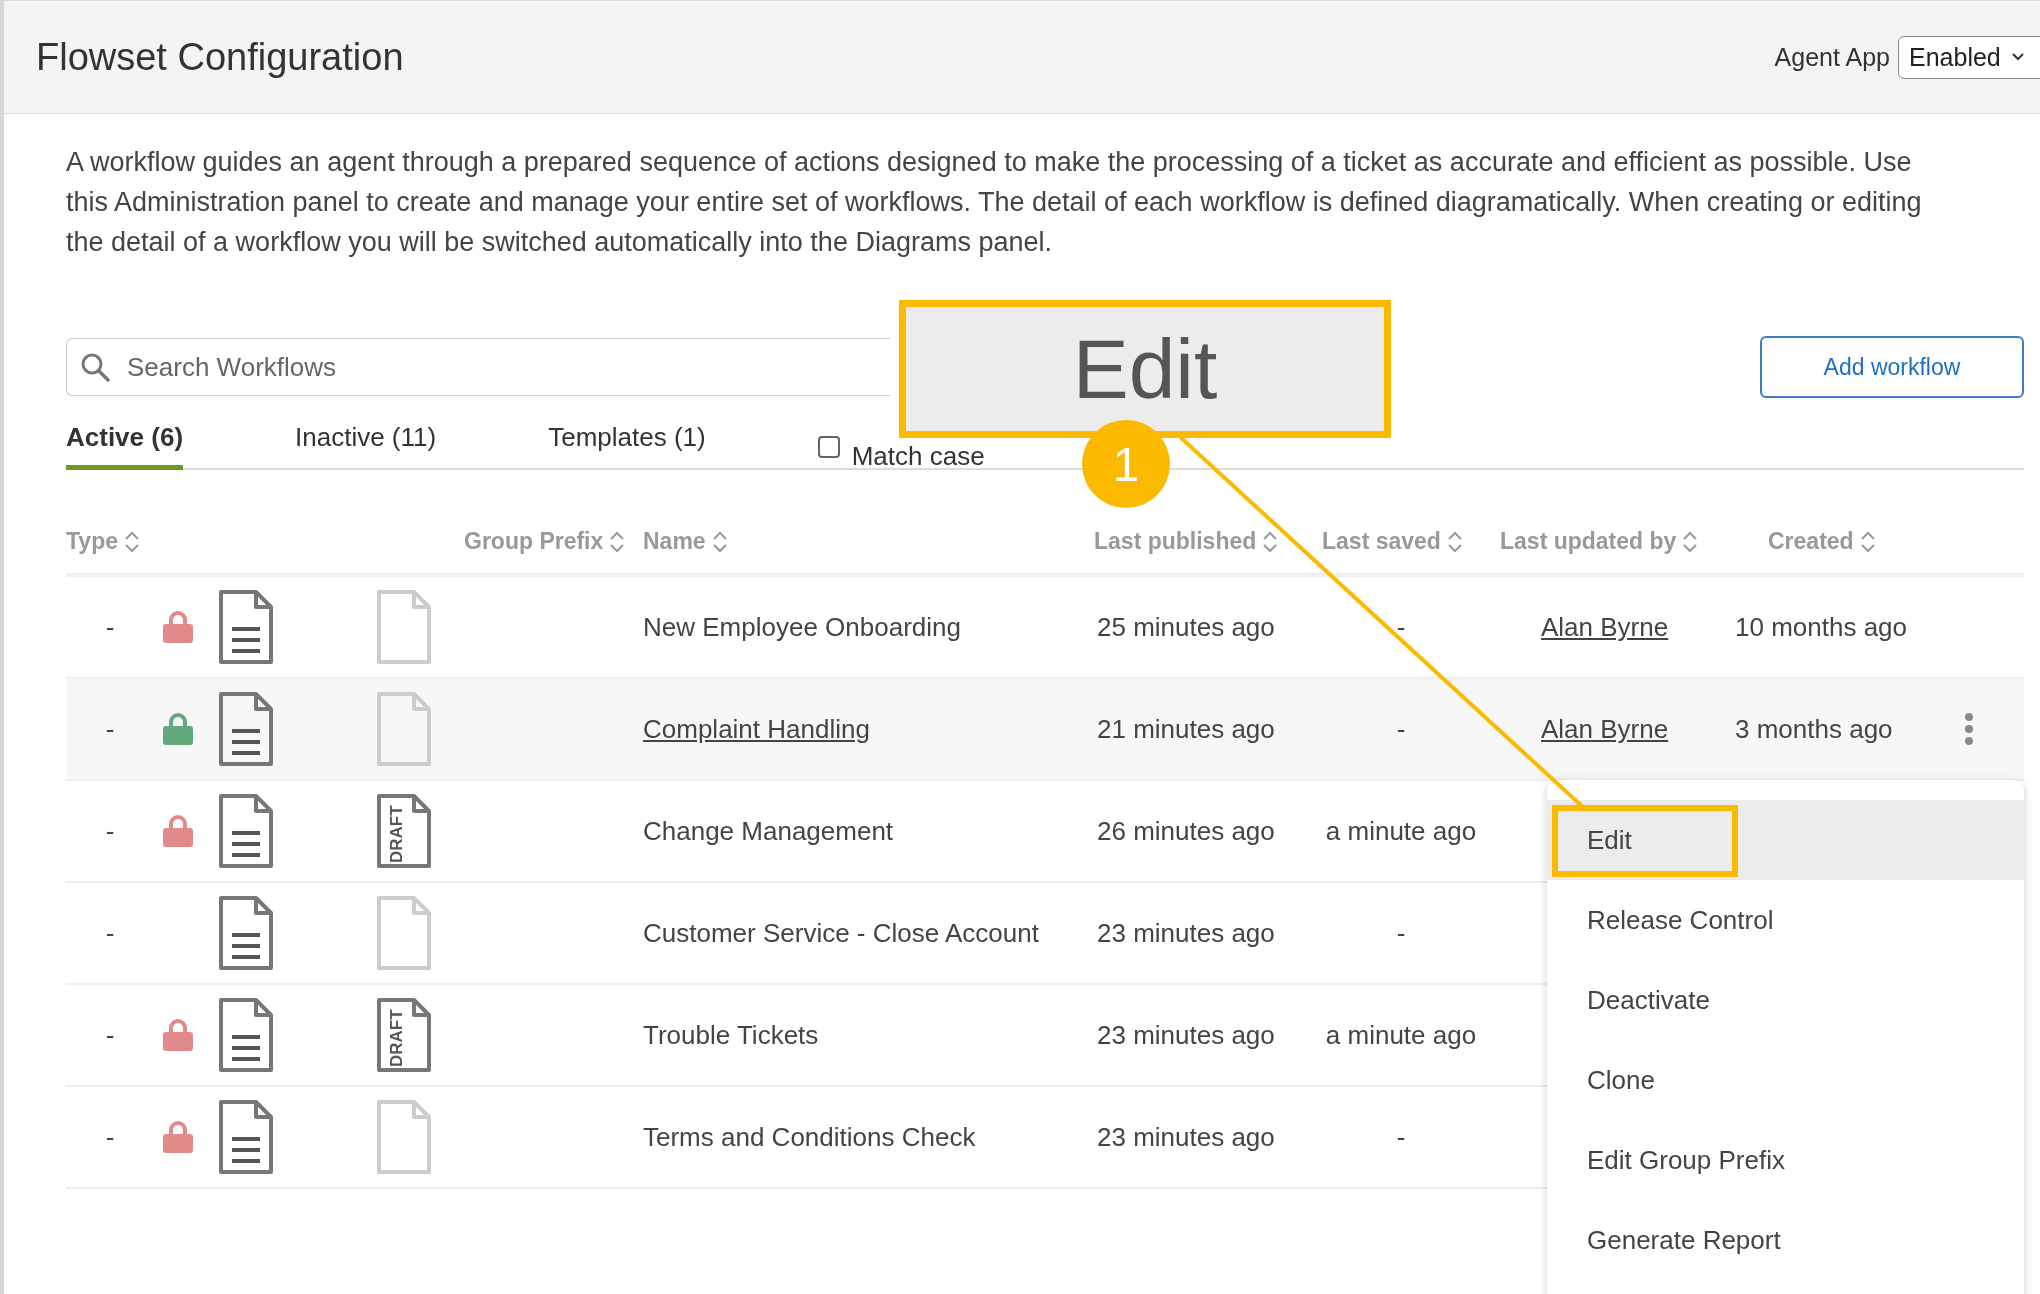  What do you see at coordinates (870, 1137) in the screenshot?
I see `workflow-name: Terms and Conditions Check` at bounding box center [870, 1137].